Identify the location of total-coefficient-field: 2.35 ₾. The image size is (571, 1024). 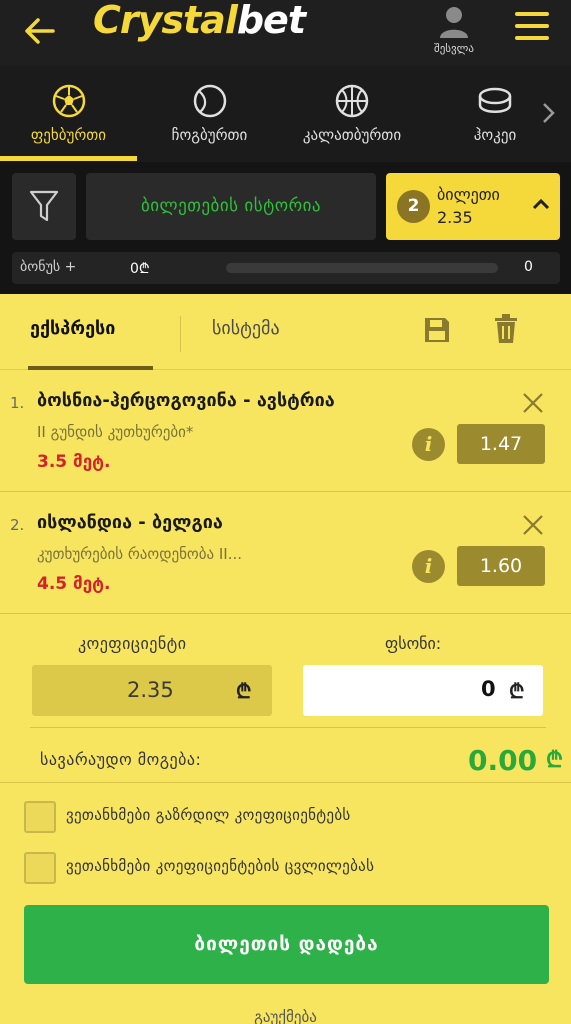
(152, 690).